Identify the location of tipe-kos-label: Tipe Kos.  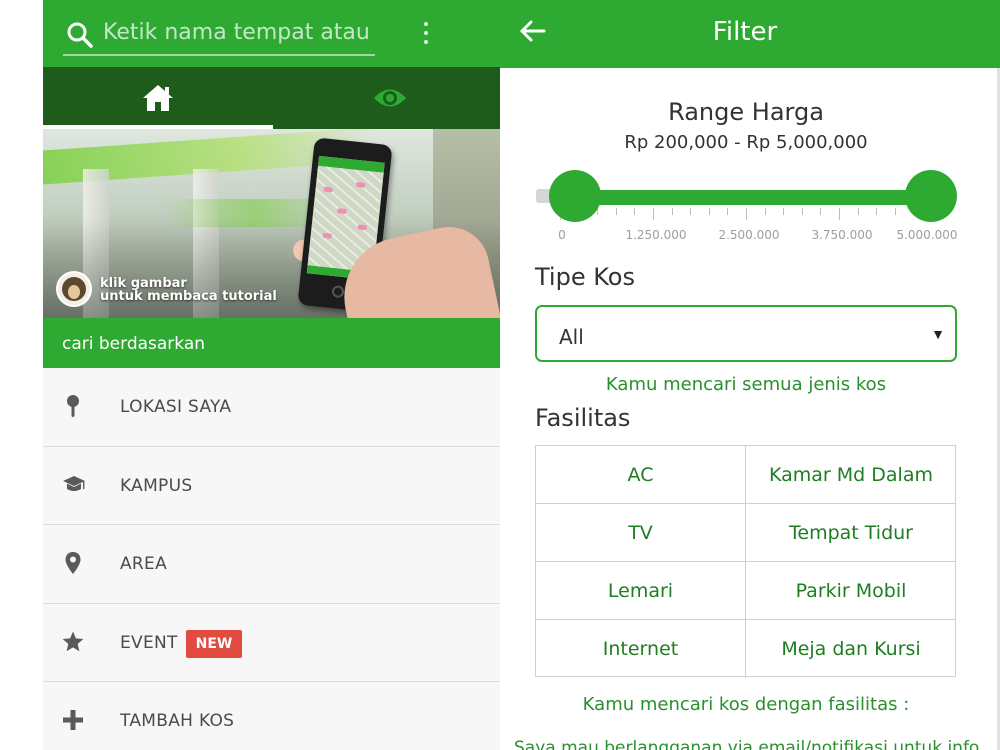
(585, 277).